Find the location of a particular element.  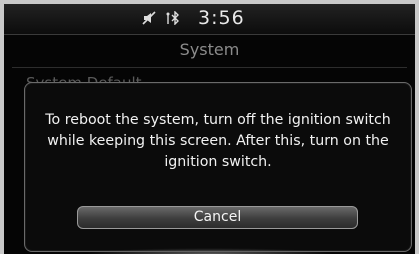

mute-icon is located at coordinates (149, 18).